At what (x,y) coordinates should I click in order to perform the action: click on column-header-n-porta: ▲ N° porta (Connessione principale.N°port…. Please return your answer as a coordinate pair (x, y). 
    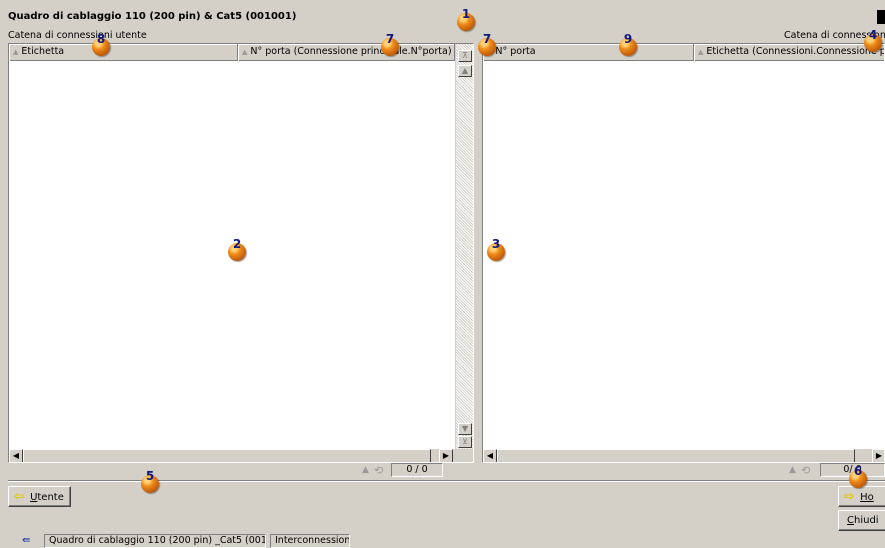
    Looking at the image, I should click on (346, 52).